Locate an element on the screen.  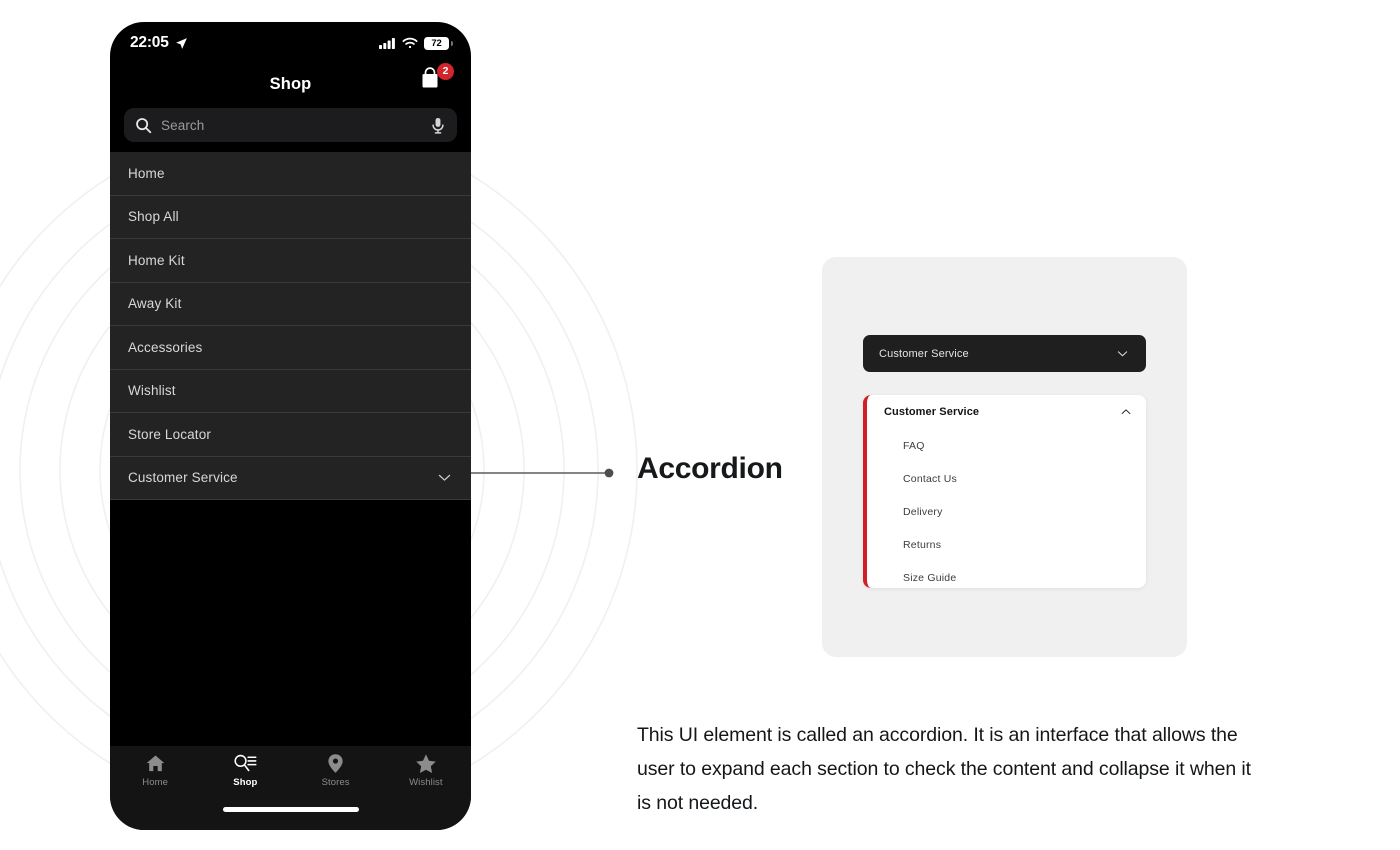
menu-item-label: Accessories is located at coordinates (165, 347).